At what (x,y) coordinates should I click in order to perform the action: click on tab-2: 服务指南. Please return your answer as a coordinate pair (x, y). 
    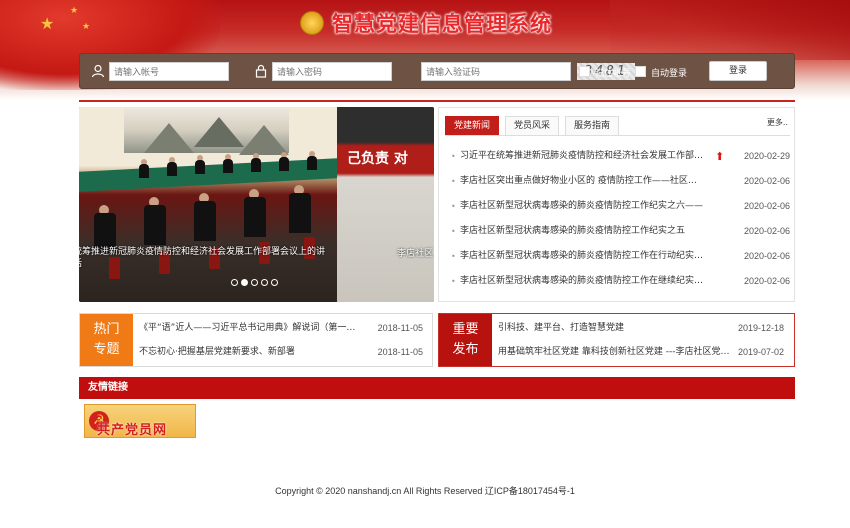
    Looking at the image, I should click on (592, 126).